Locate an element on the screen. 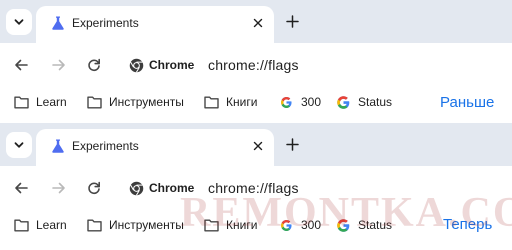  bookmarks-bar: Learn Инструменты Книги 300 Status is located at coordinates (256, 102).